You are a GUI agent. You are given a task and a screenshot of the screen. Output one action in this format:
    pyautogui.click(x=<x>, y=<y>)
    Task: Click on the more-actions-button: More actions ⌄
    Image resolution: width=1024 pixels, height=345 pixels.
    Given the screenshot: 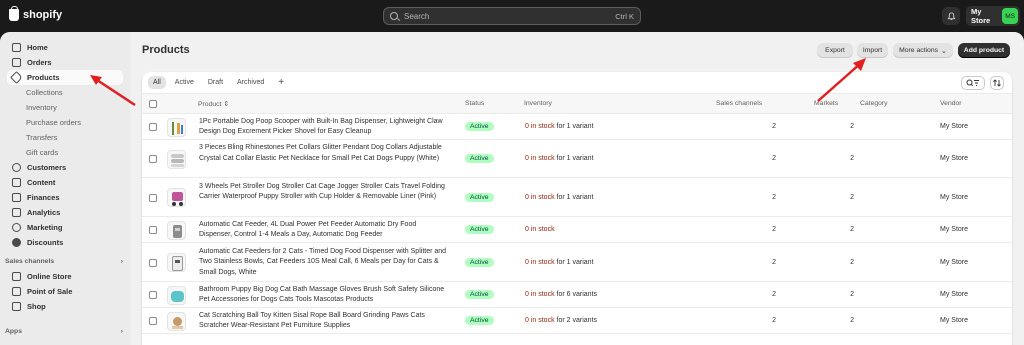 What is the action you would take?
    pyautogui.click(x=923, y=50)
    